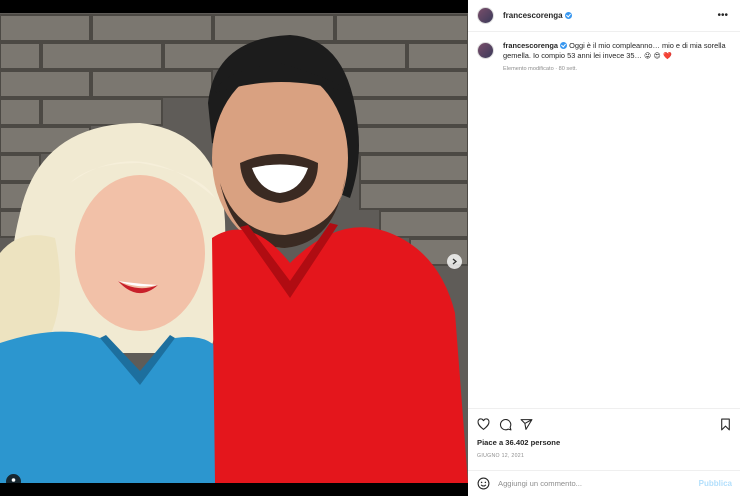  Describe the element at coordinates (531, 45) in the screenshot. I see `caption-username-text: francescorenga` at that location.